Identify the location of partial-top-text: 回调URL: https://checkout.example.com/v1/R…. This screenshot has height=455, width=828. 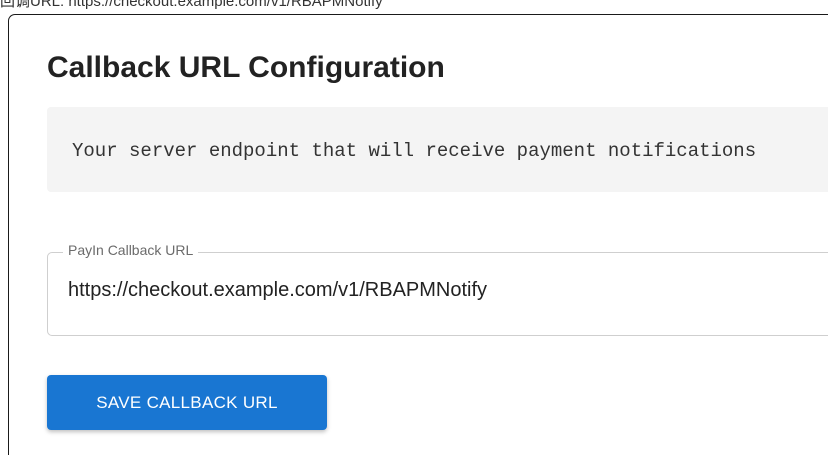
(191, 5).